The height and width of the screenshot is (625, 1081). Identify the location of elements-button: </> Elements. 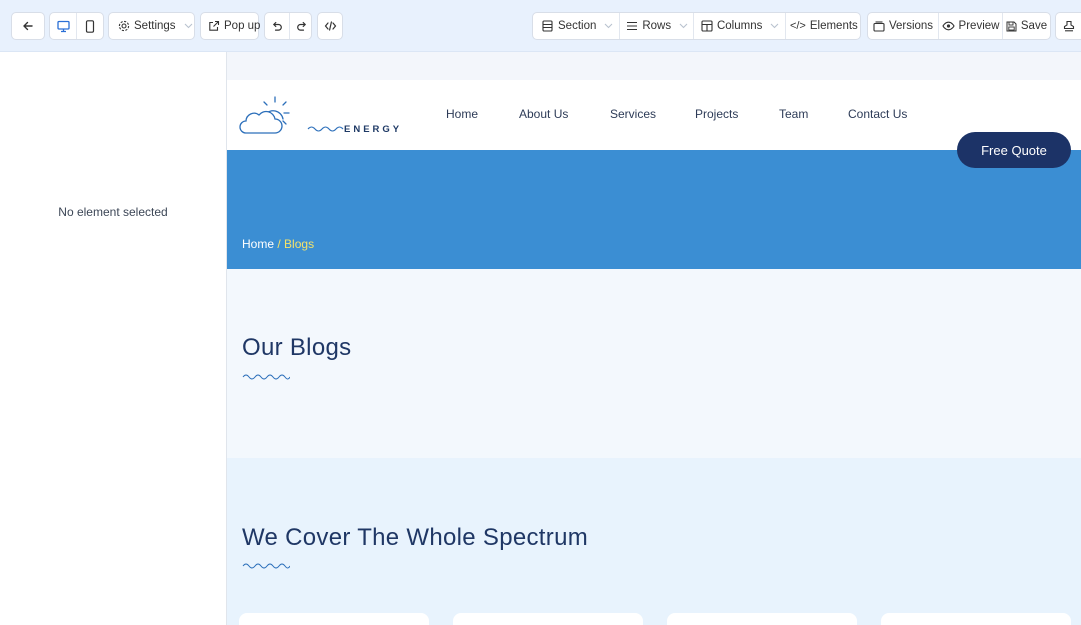
(823, 26).